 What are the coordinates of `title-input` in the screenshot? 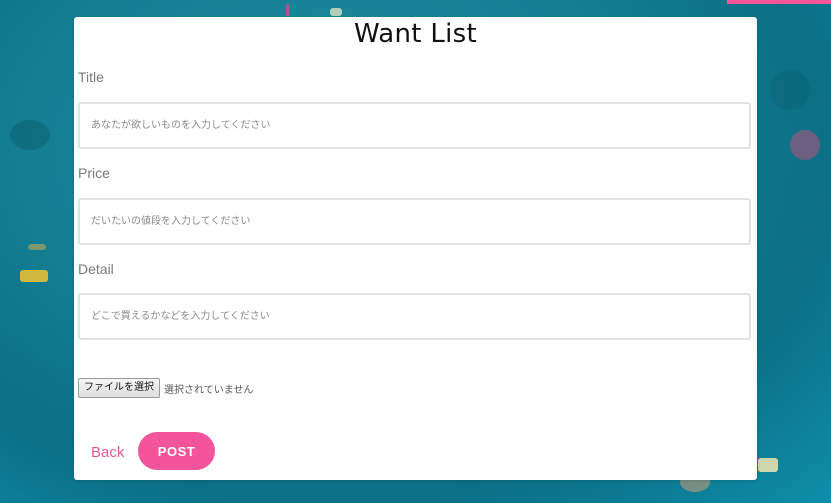 It's located at (414, 125).